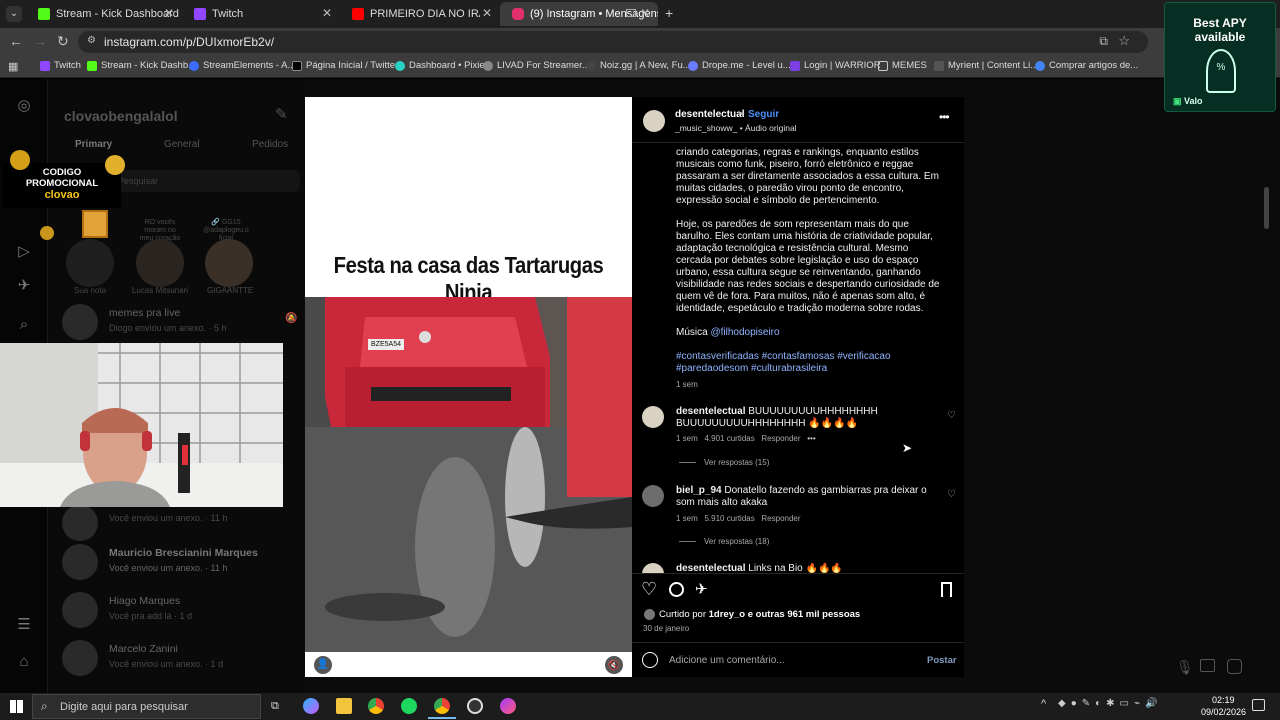 The image size is (1280, 720). Describe the element at coordinates (177, 612) in the screenshot. I see `thread-row: Hiago Marques Você pra add lá · 1 d` at that location.